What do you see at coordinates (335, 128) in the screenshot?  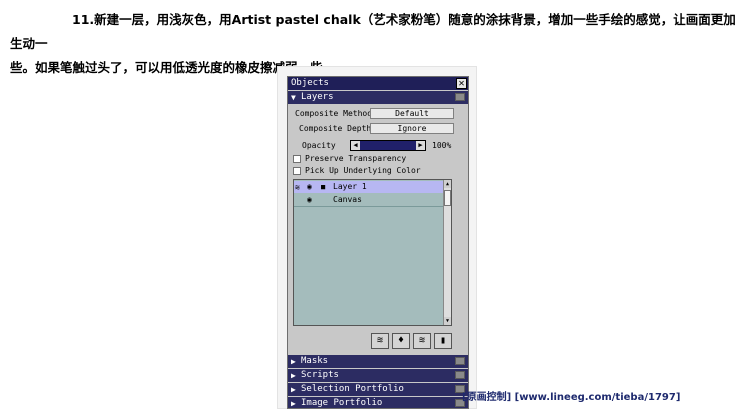 I see `composite-depth-label: Composite Depth` at bounding box center [335, 128].